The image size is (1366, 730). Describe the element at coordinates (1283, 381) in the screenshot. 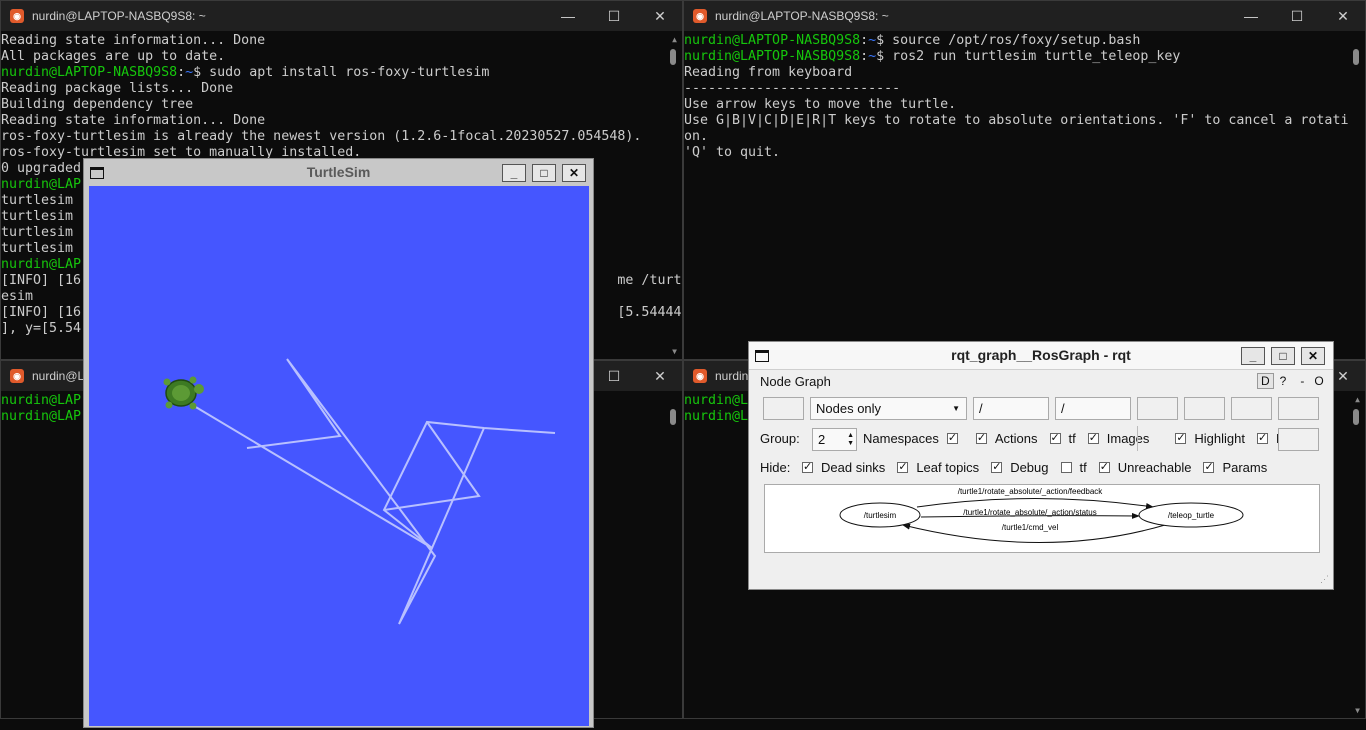

I see `help-button: ?` at that location.